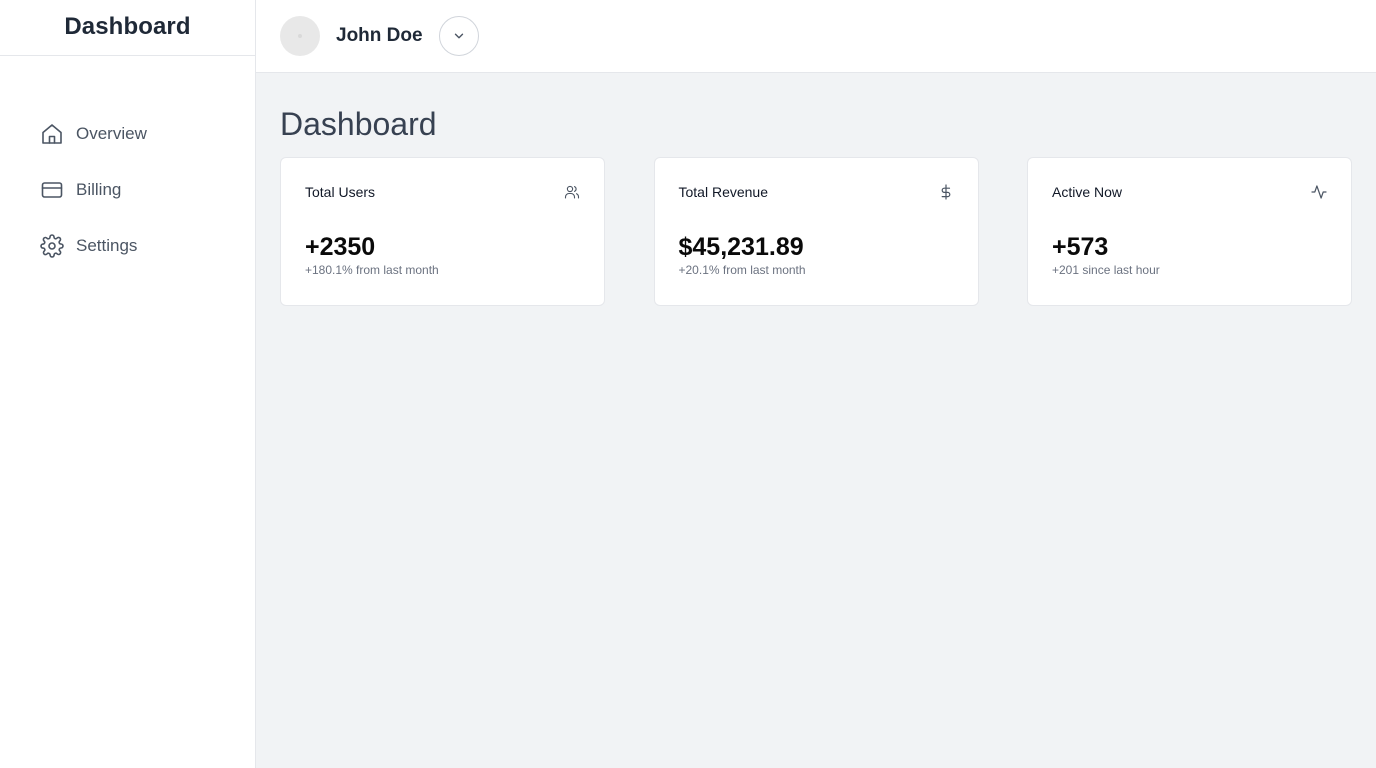 The image size is (1376, 768). What do you see at coordinates (107, 245) in the screenshot?
I see `sidebar-item-label: Settings` at bounding box center [107, 245].